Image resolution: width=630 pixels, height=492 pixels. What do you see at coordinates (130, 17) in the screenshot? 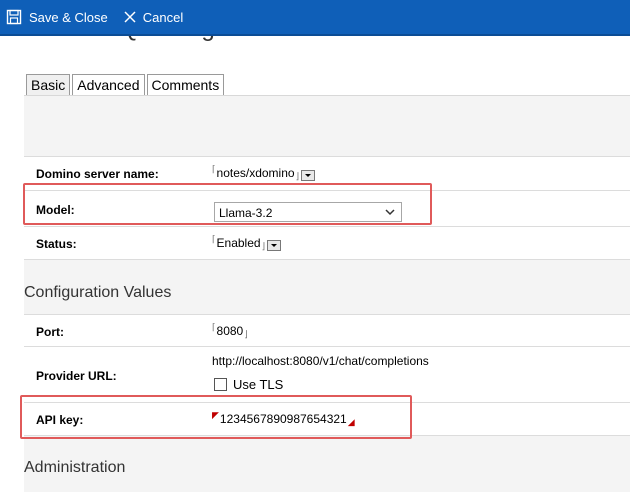
I see `close-icon` at bounding box center [130, 17].